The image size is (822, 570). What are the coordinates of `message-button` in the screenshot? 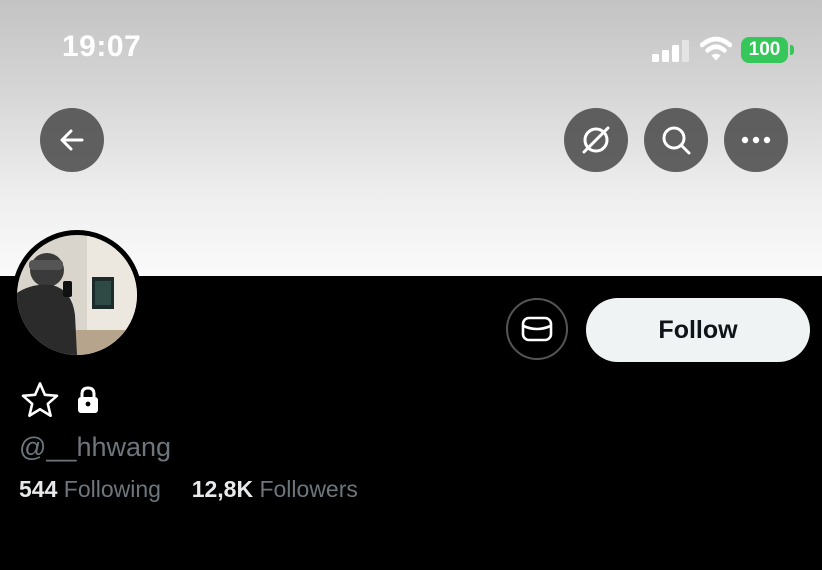 It's located at (537, 329).